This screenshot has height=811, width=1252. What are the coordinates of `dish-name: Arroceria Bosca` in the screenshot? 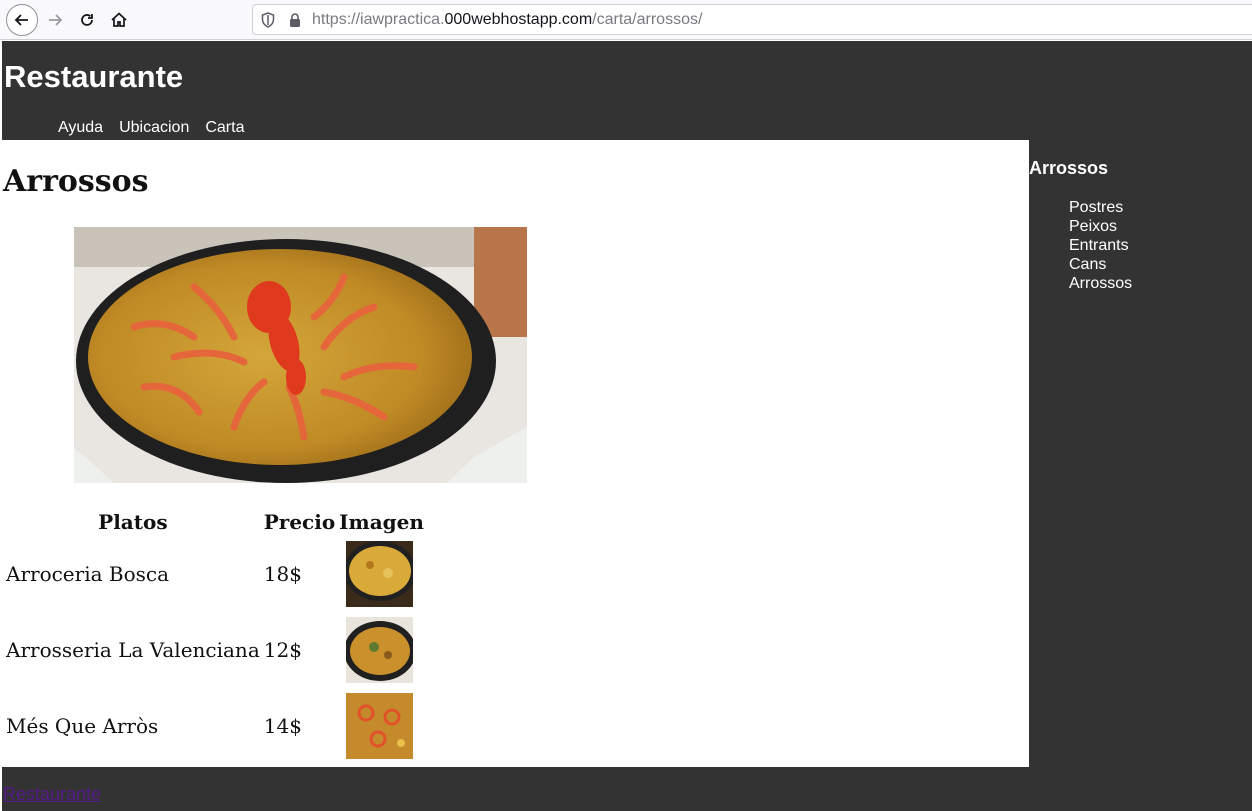 It's located at (88, 574).